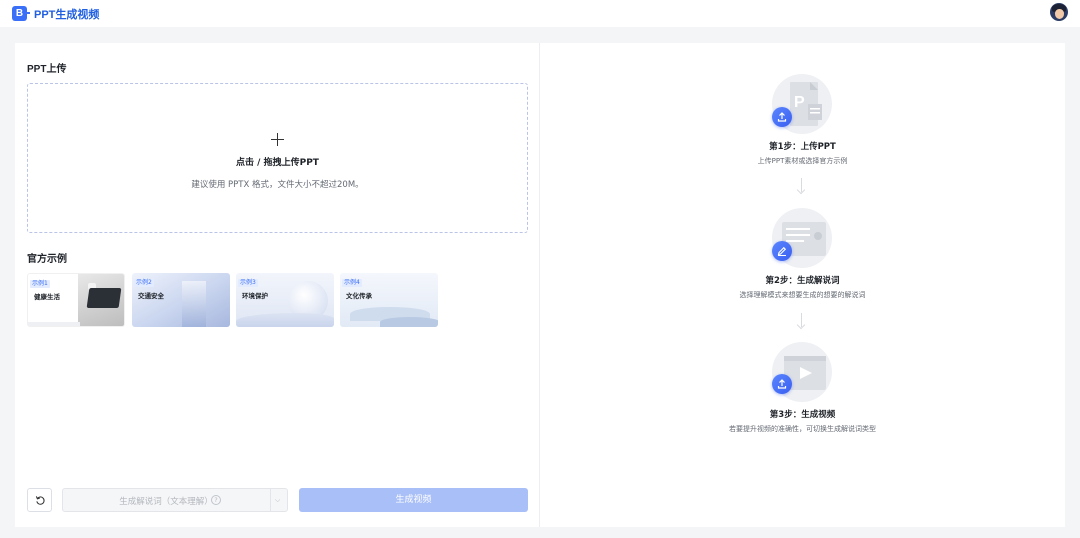 The height and width of the screenshot is (538, 1080). What do you see at coordinates (277, 185) in the screenshot?
I see `upload-hint: 建议使用 PPTX 格式，文件大小不超过20M。` at bounding box center [277, 185].